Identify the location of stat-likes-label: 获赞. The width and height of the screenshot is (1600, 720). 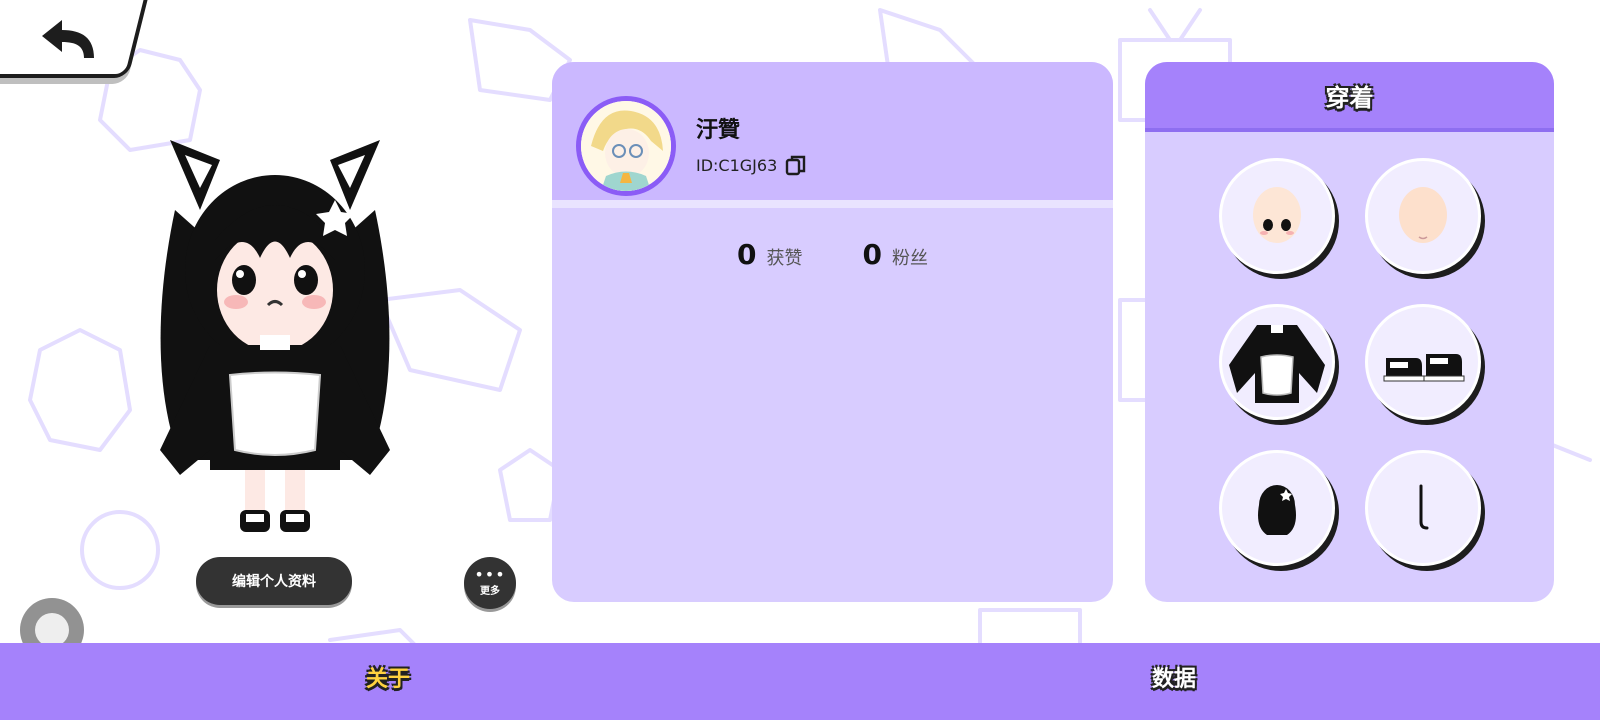
(784, 258).